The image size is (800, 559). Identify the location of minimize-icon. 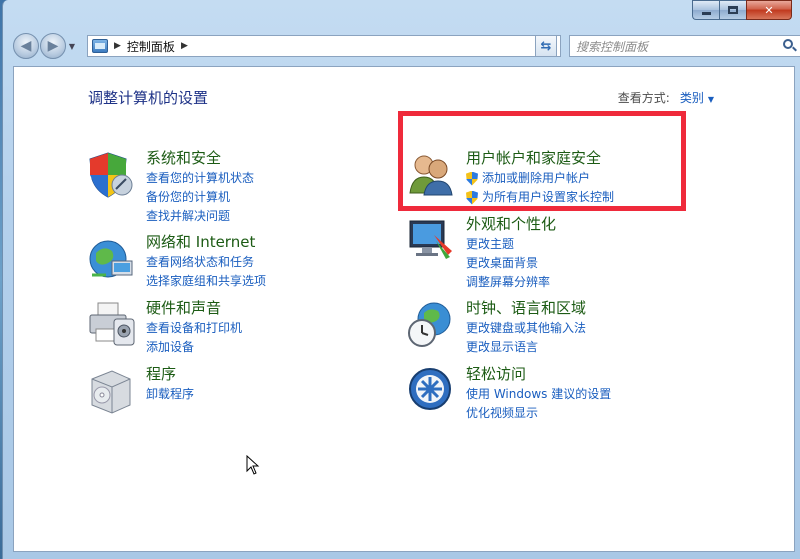
(706, 13).